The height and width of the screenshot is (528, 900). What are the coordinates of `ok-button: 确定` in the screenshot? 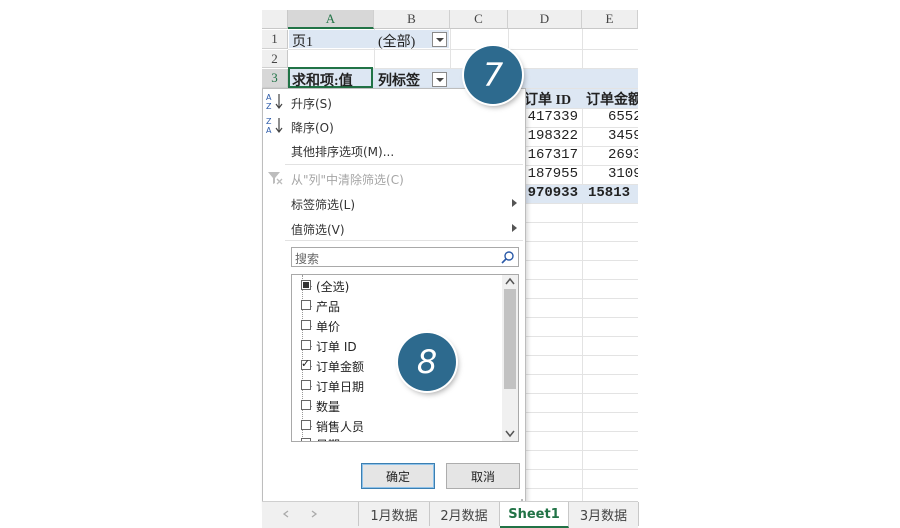 It's located at (398, 476).